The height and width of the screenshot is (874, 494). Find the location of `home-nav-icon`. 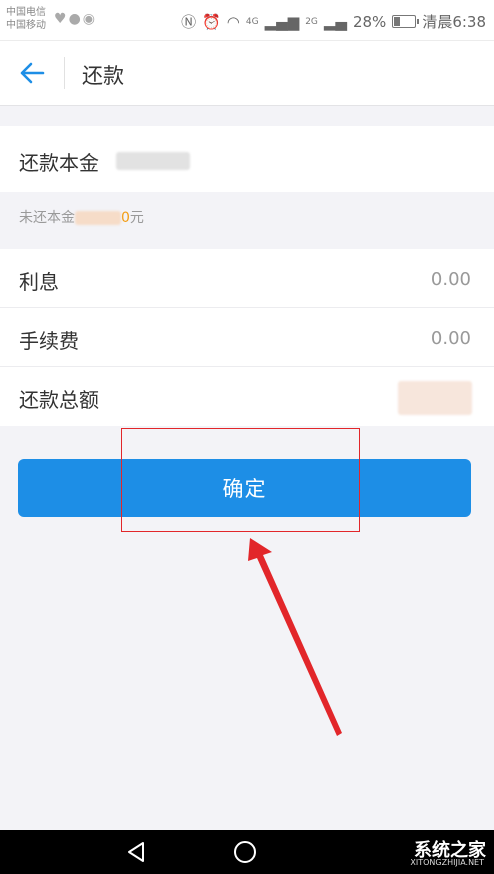

home-nav-icon is located at coordinates (245, 852).